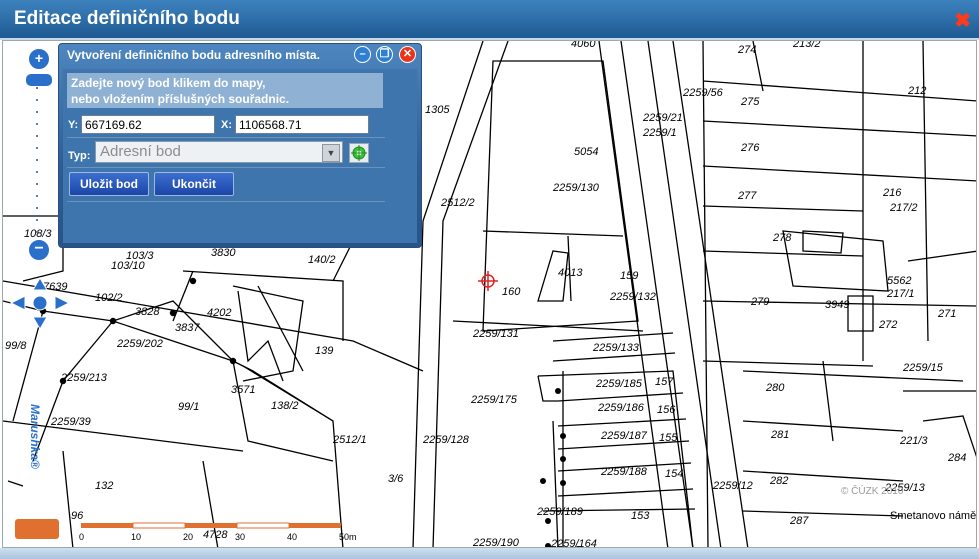  Describe the element at coordinates (84, 378) in the screenshot. I see `parcel-label: 2259/213` at that location.